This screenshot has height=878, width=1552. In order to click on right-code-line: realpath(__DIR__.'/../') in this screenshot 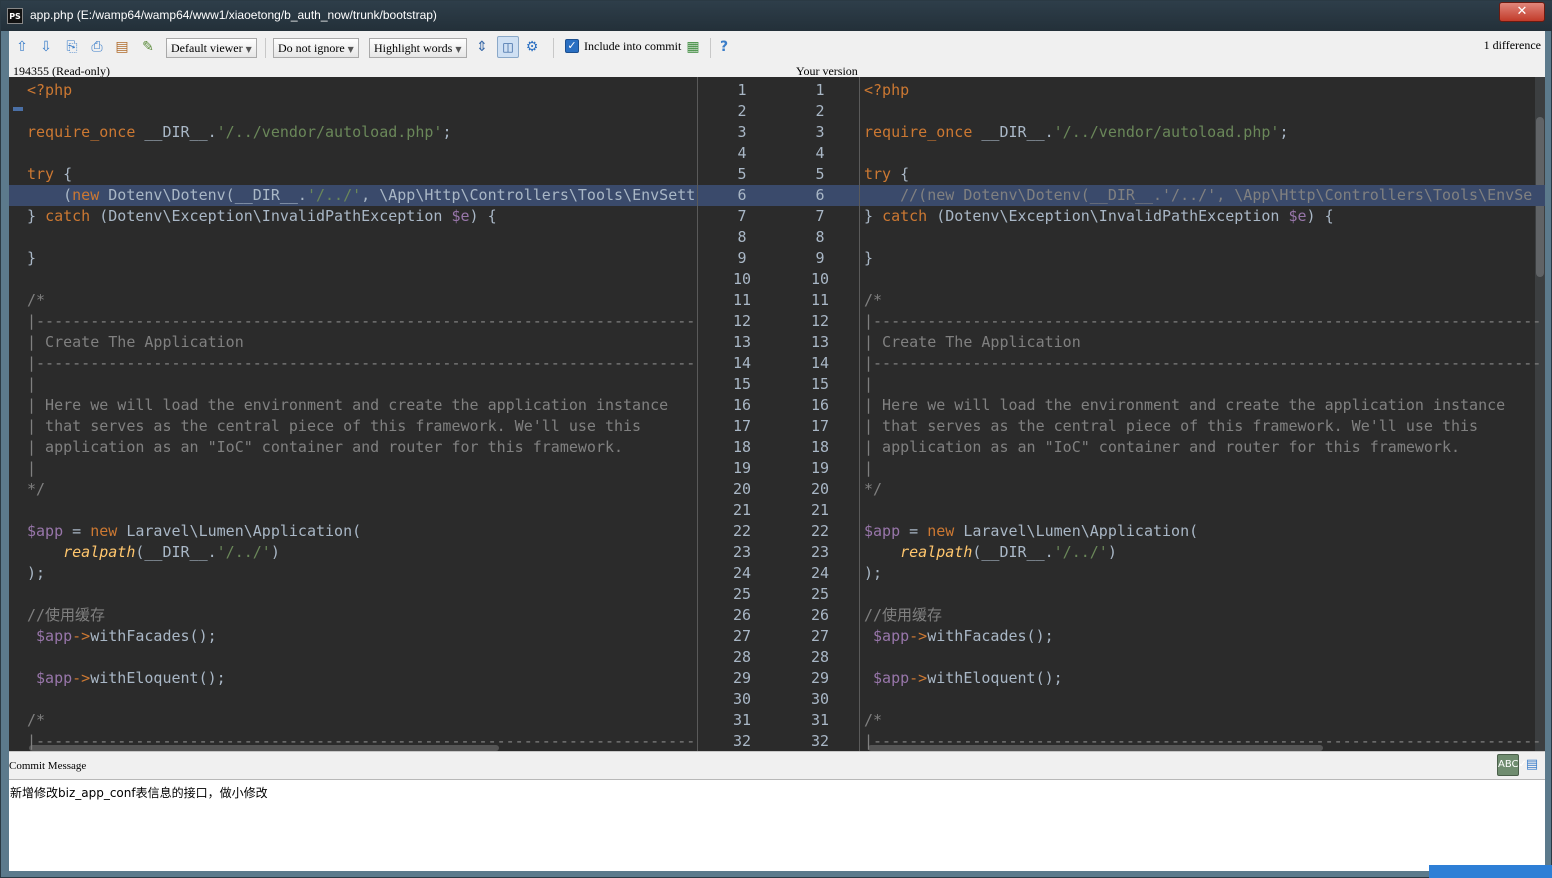, I will do `click(1202, 552)`.